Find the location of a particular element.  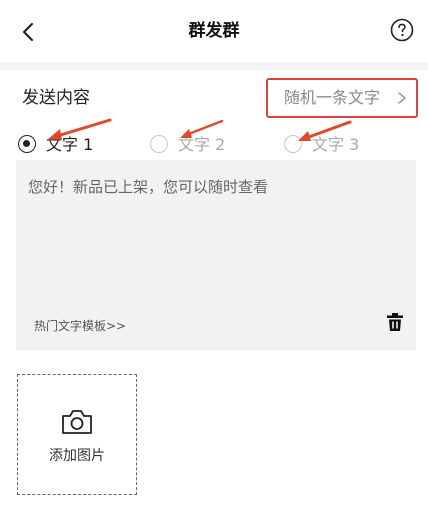

radio-label: 文字 1 is located at coordinates (70, 144).